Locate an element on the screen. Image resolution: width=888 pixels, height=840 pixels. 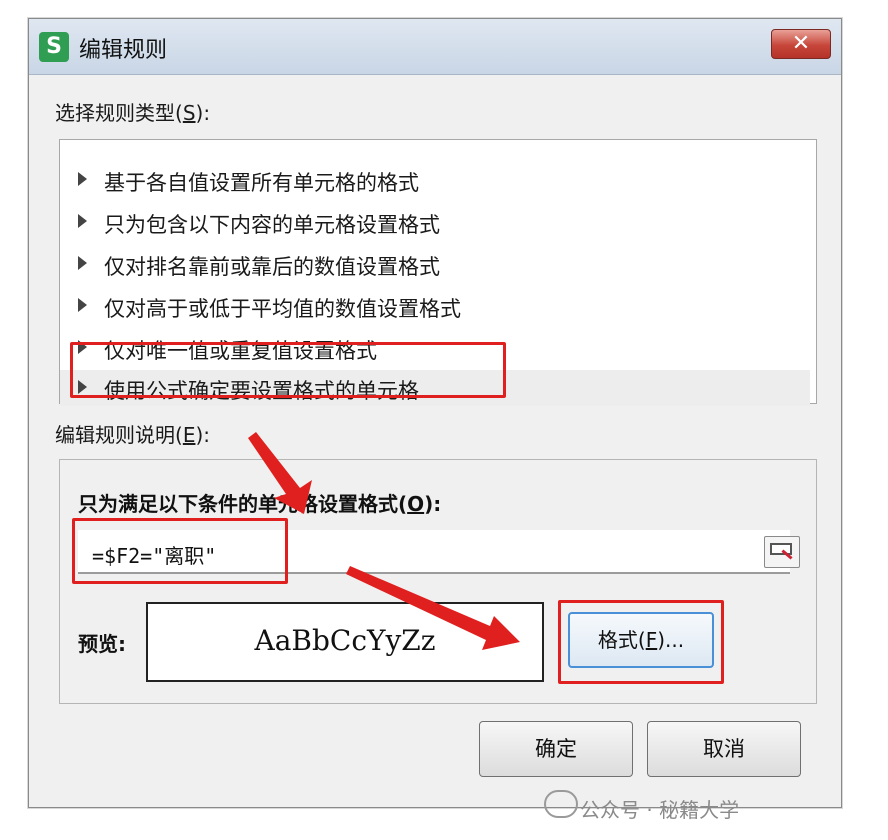
annotation-arrows is located at coordinates (384, 541).